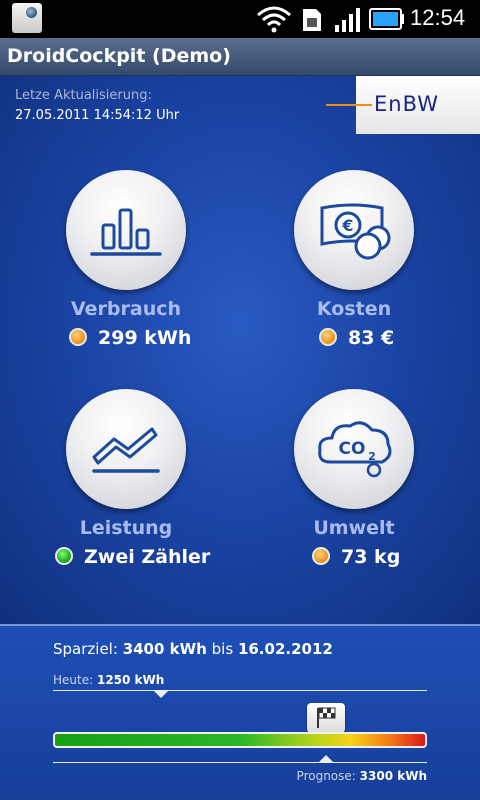 This screenshot has width=480, height=800. Describe the element at coordinates (147, 557) in the screenshot. I see `leistung-value: Zwei Zähler` at that location.